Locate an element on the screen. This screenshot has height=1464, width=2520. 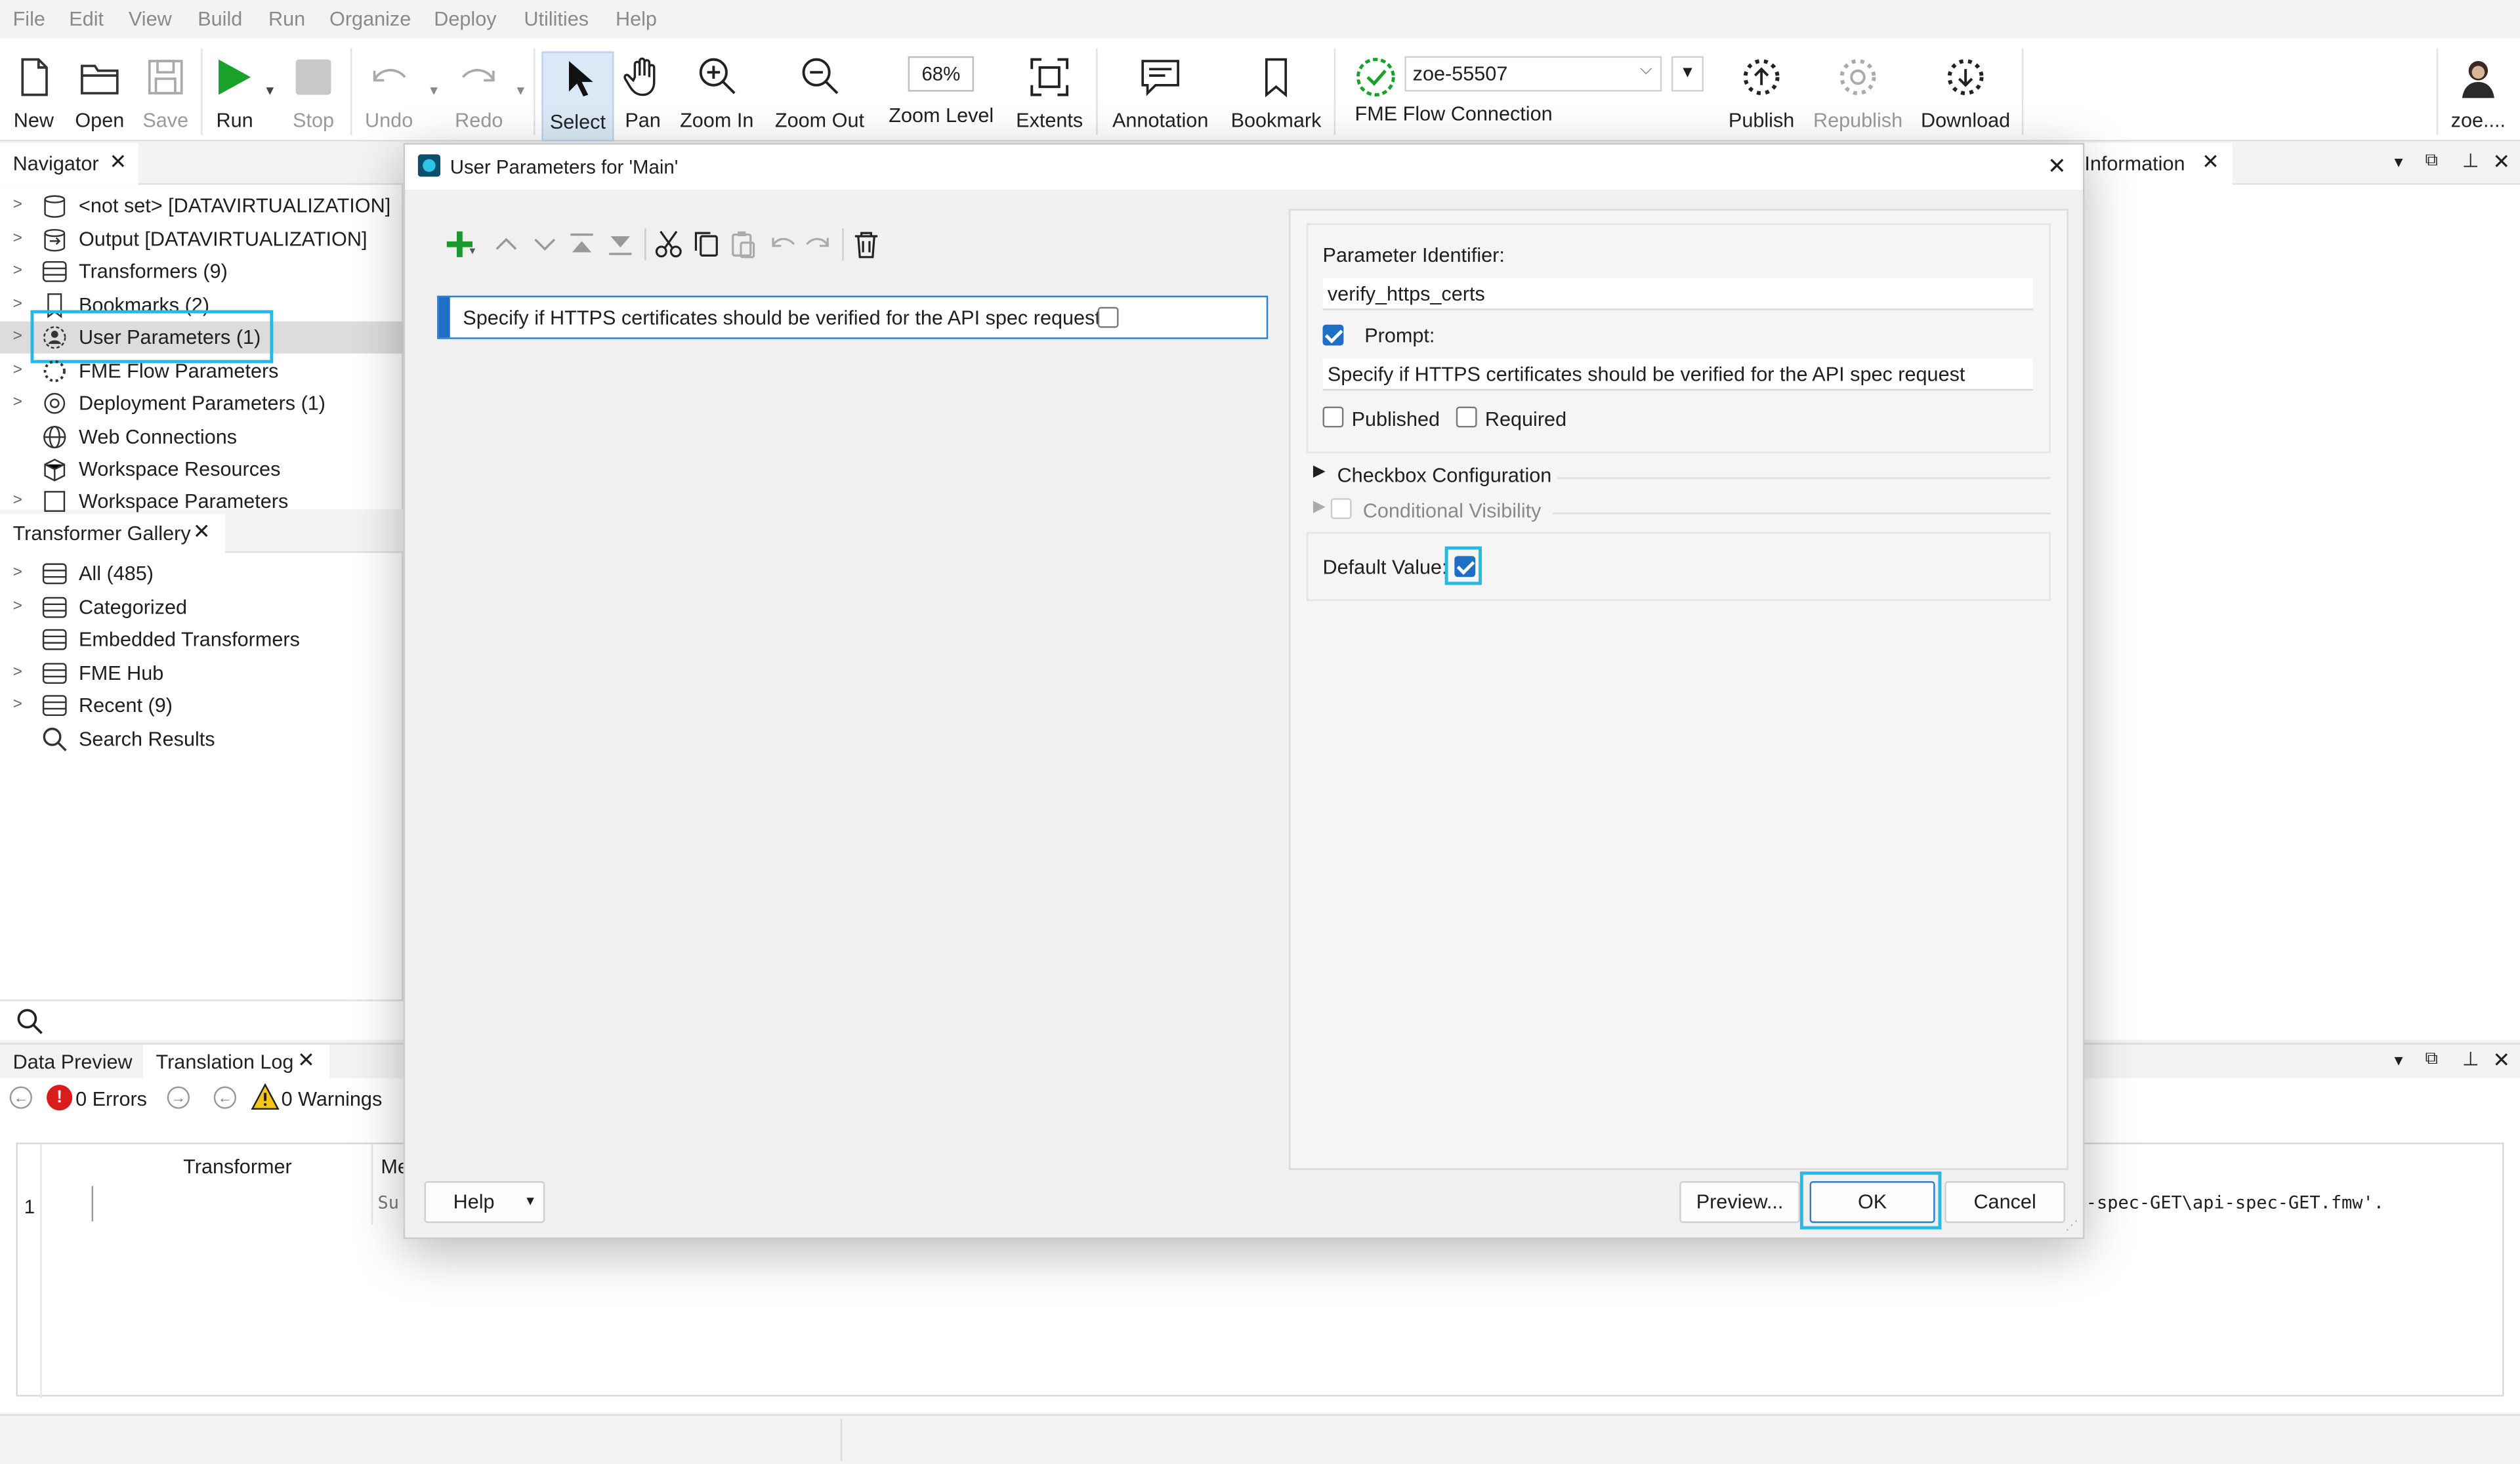
toolbar-separator is located at coordinates (535, 91).